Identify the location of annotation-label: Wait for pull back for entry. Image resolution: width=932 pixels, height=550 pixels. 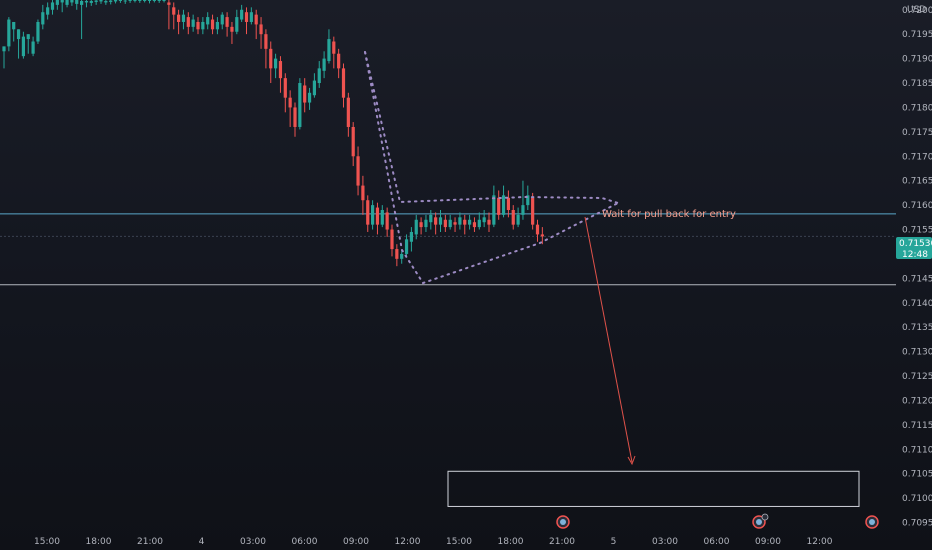
(669, 214).